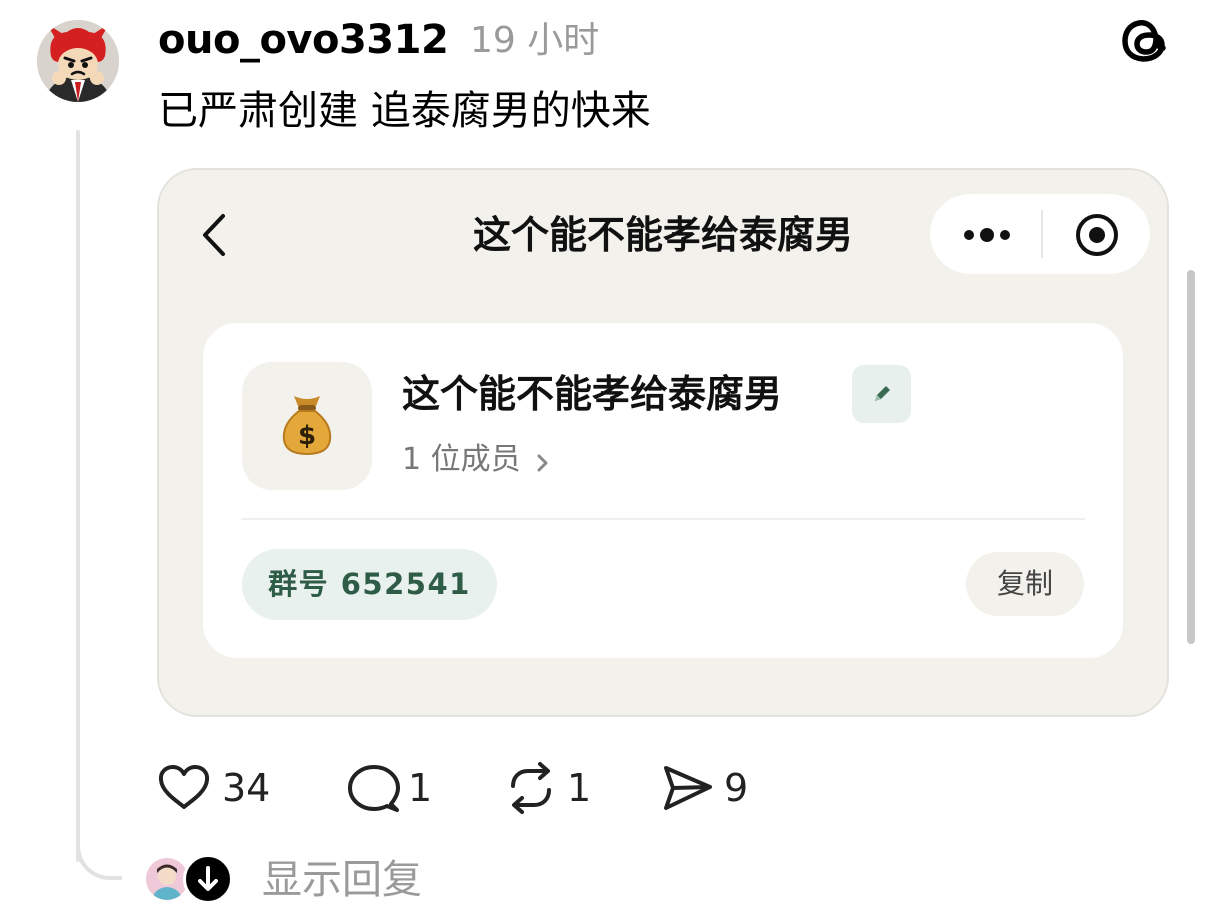 The width and height of the screenshot is (1206, 912). What do you see at coordinates (531, 788) in the screenshot?
I see `repost-icon` at bounding box center [531, 788].